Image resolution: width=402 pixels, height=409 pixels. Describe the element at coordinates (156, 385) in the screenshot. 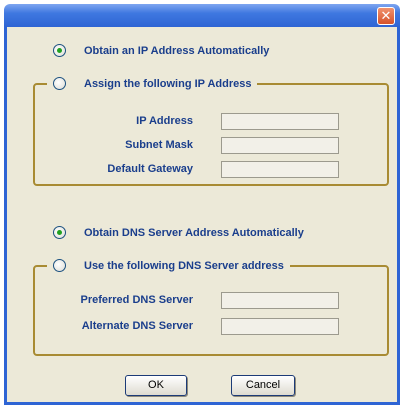

I see `ok-button: OK` at that location.